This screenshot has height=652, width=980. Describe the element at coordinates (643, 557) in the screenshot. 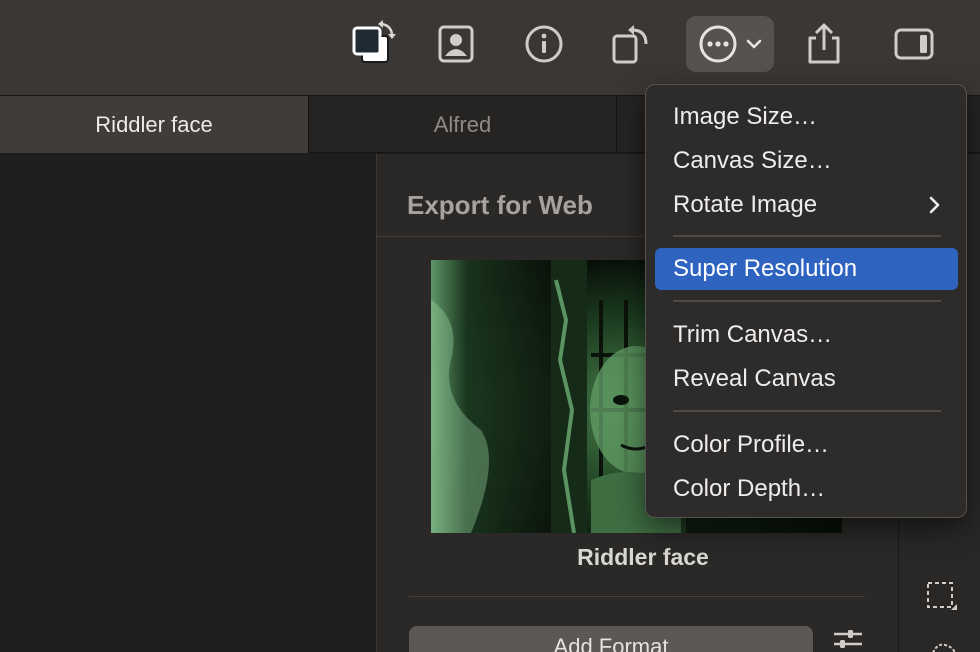

I see `image-name: Riddler face` at that location.